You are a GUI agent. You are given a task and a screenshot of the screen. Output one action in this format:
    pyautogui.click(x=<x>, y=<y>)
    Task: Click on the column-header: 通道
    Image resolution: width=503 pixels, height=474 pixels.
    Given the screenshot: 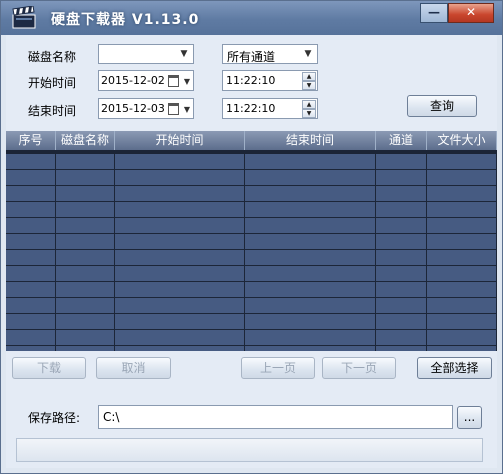 What is the action you would take?
    pyautogui.click(x=401, y=140)
    